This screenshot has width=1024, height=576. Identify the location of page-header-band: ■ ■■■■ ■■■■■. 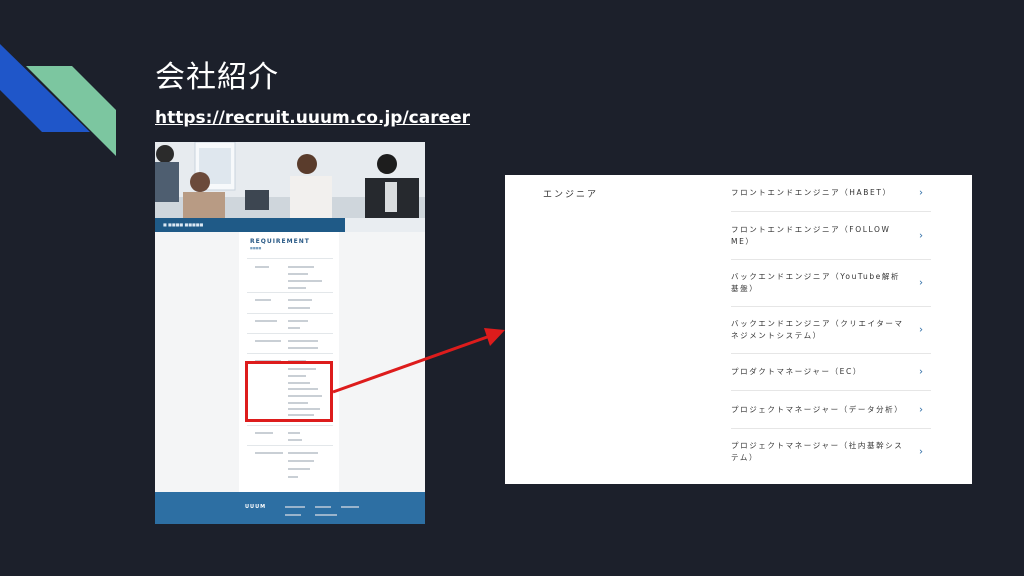
(250, 225).